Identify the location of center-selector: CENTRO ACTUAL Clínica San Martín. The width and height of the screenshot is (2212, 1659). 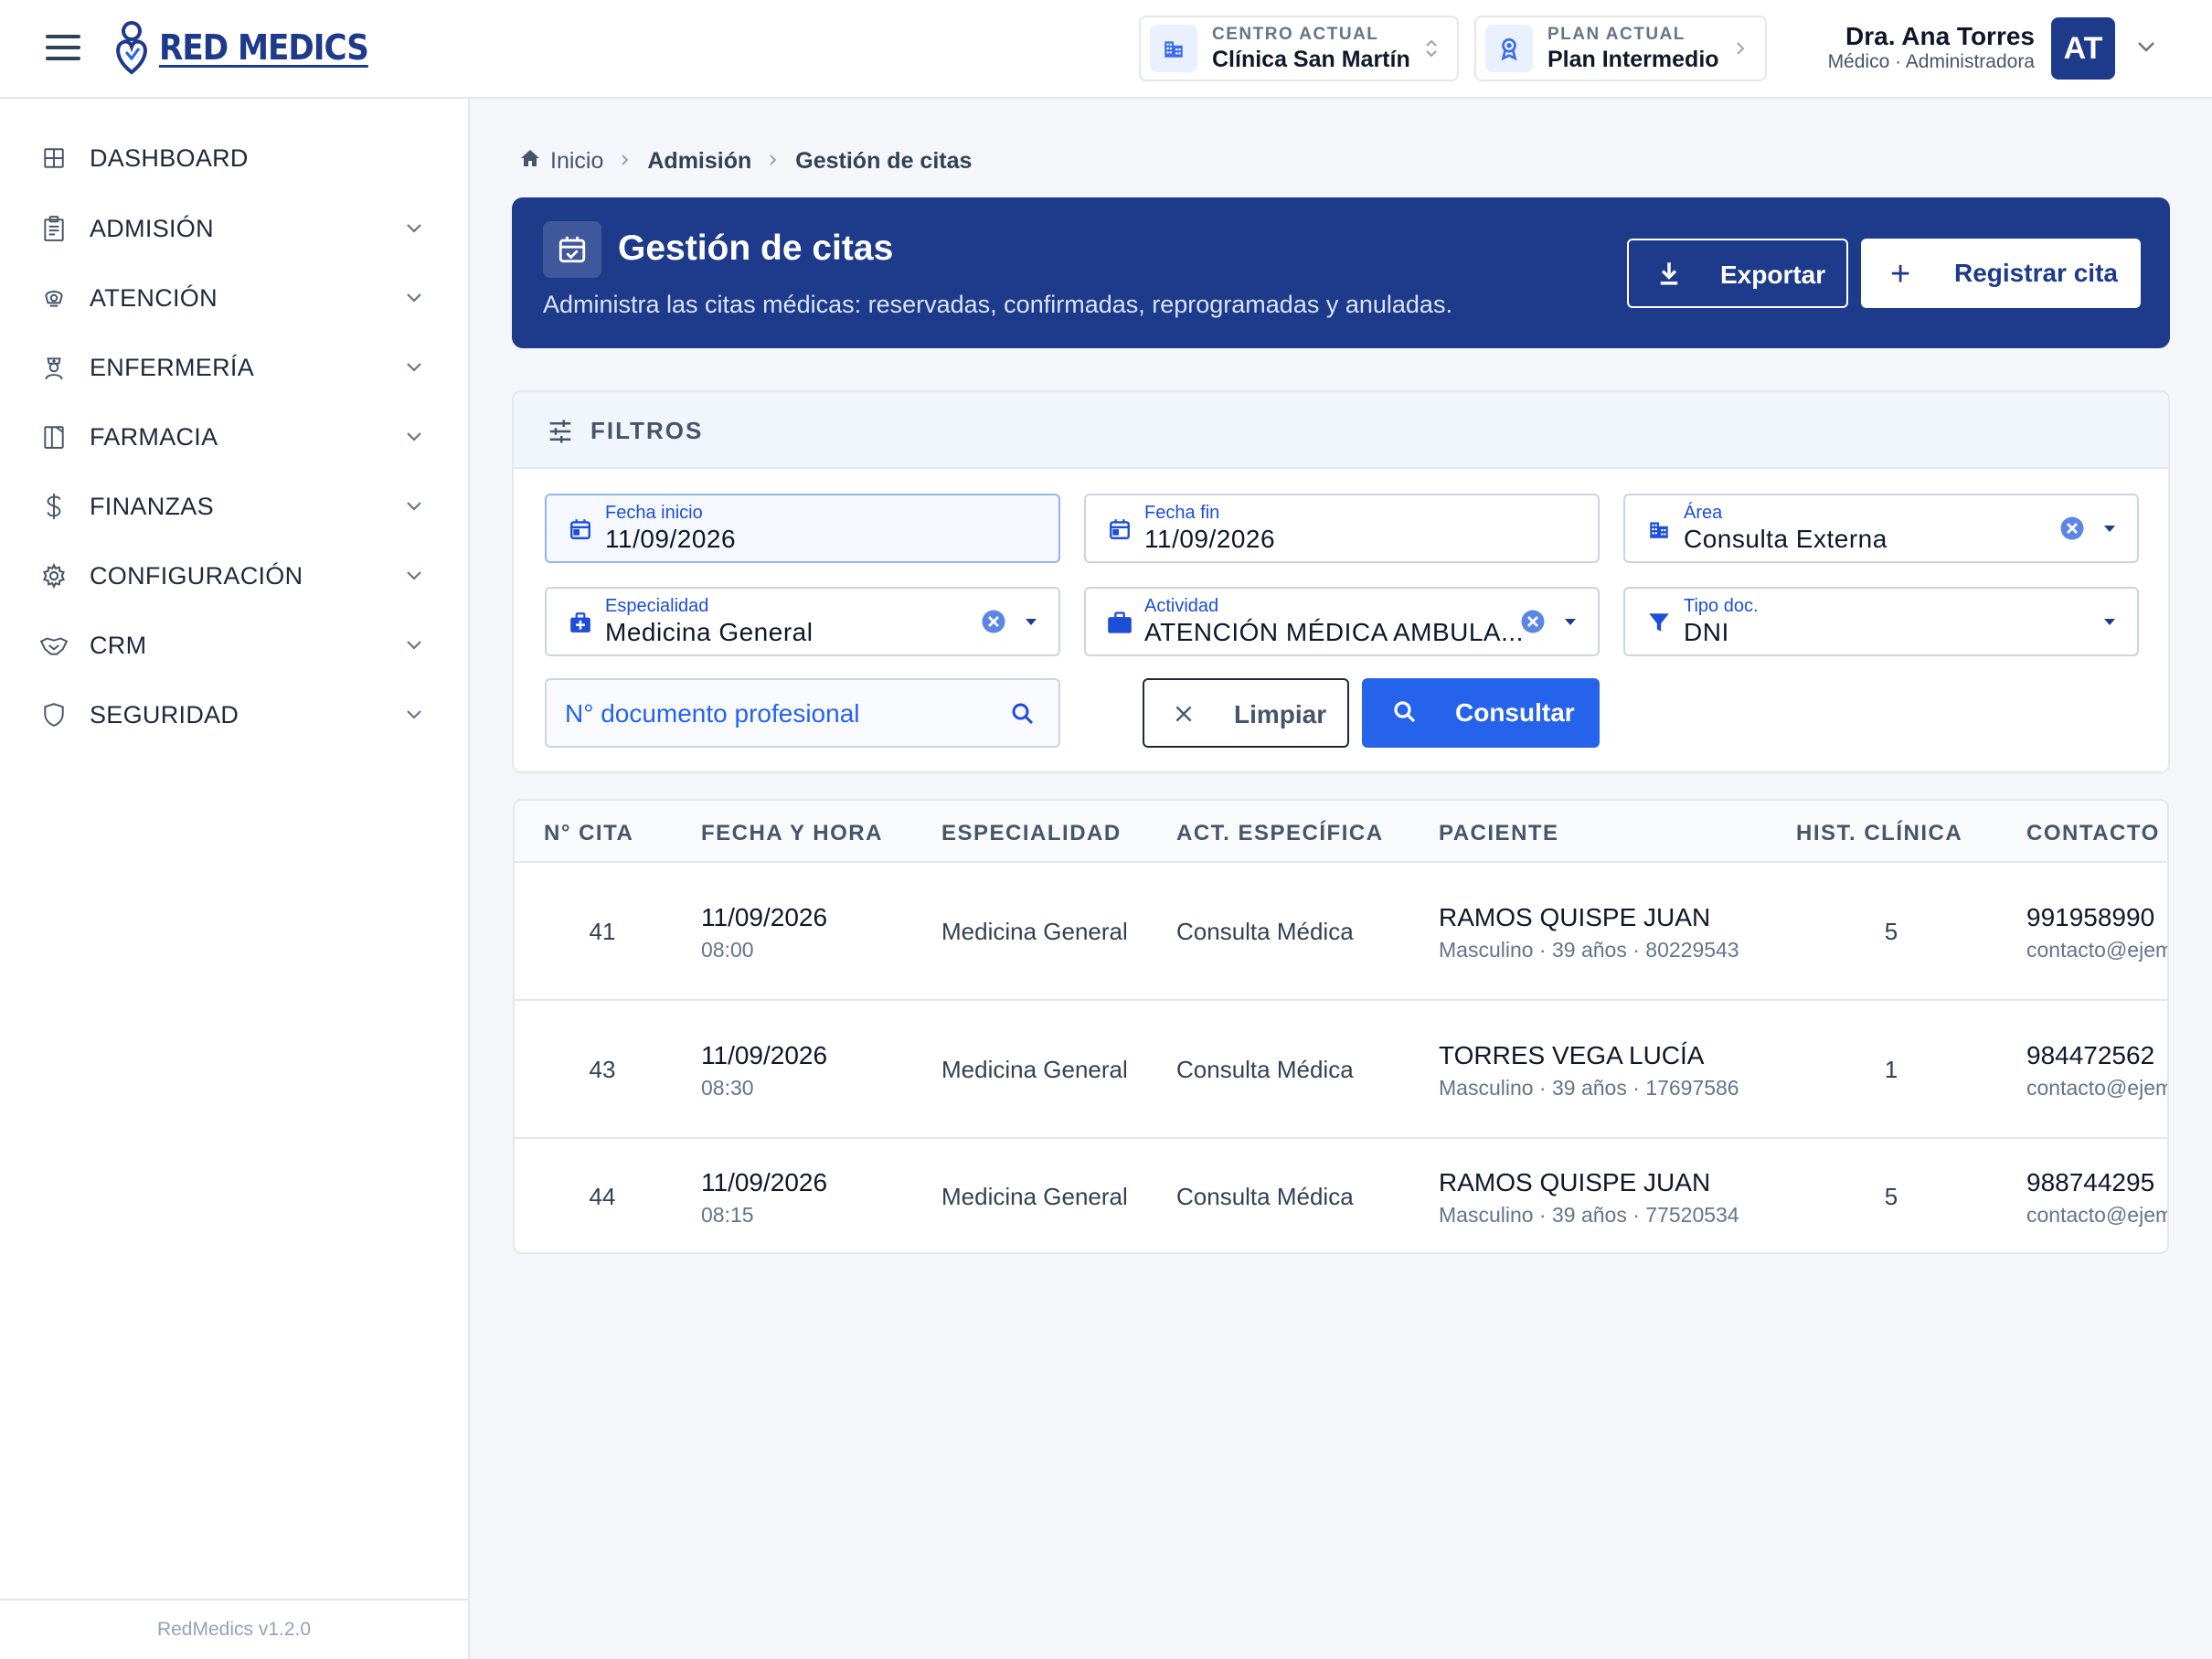
(1299, 48).